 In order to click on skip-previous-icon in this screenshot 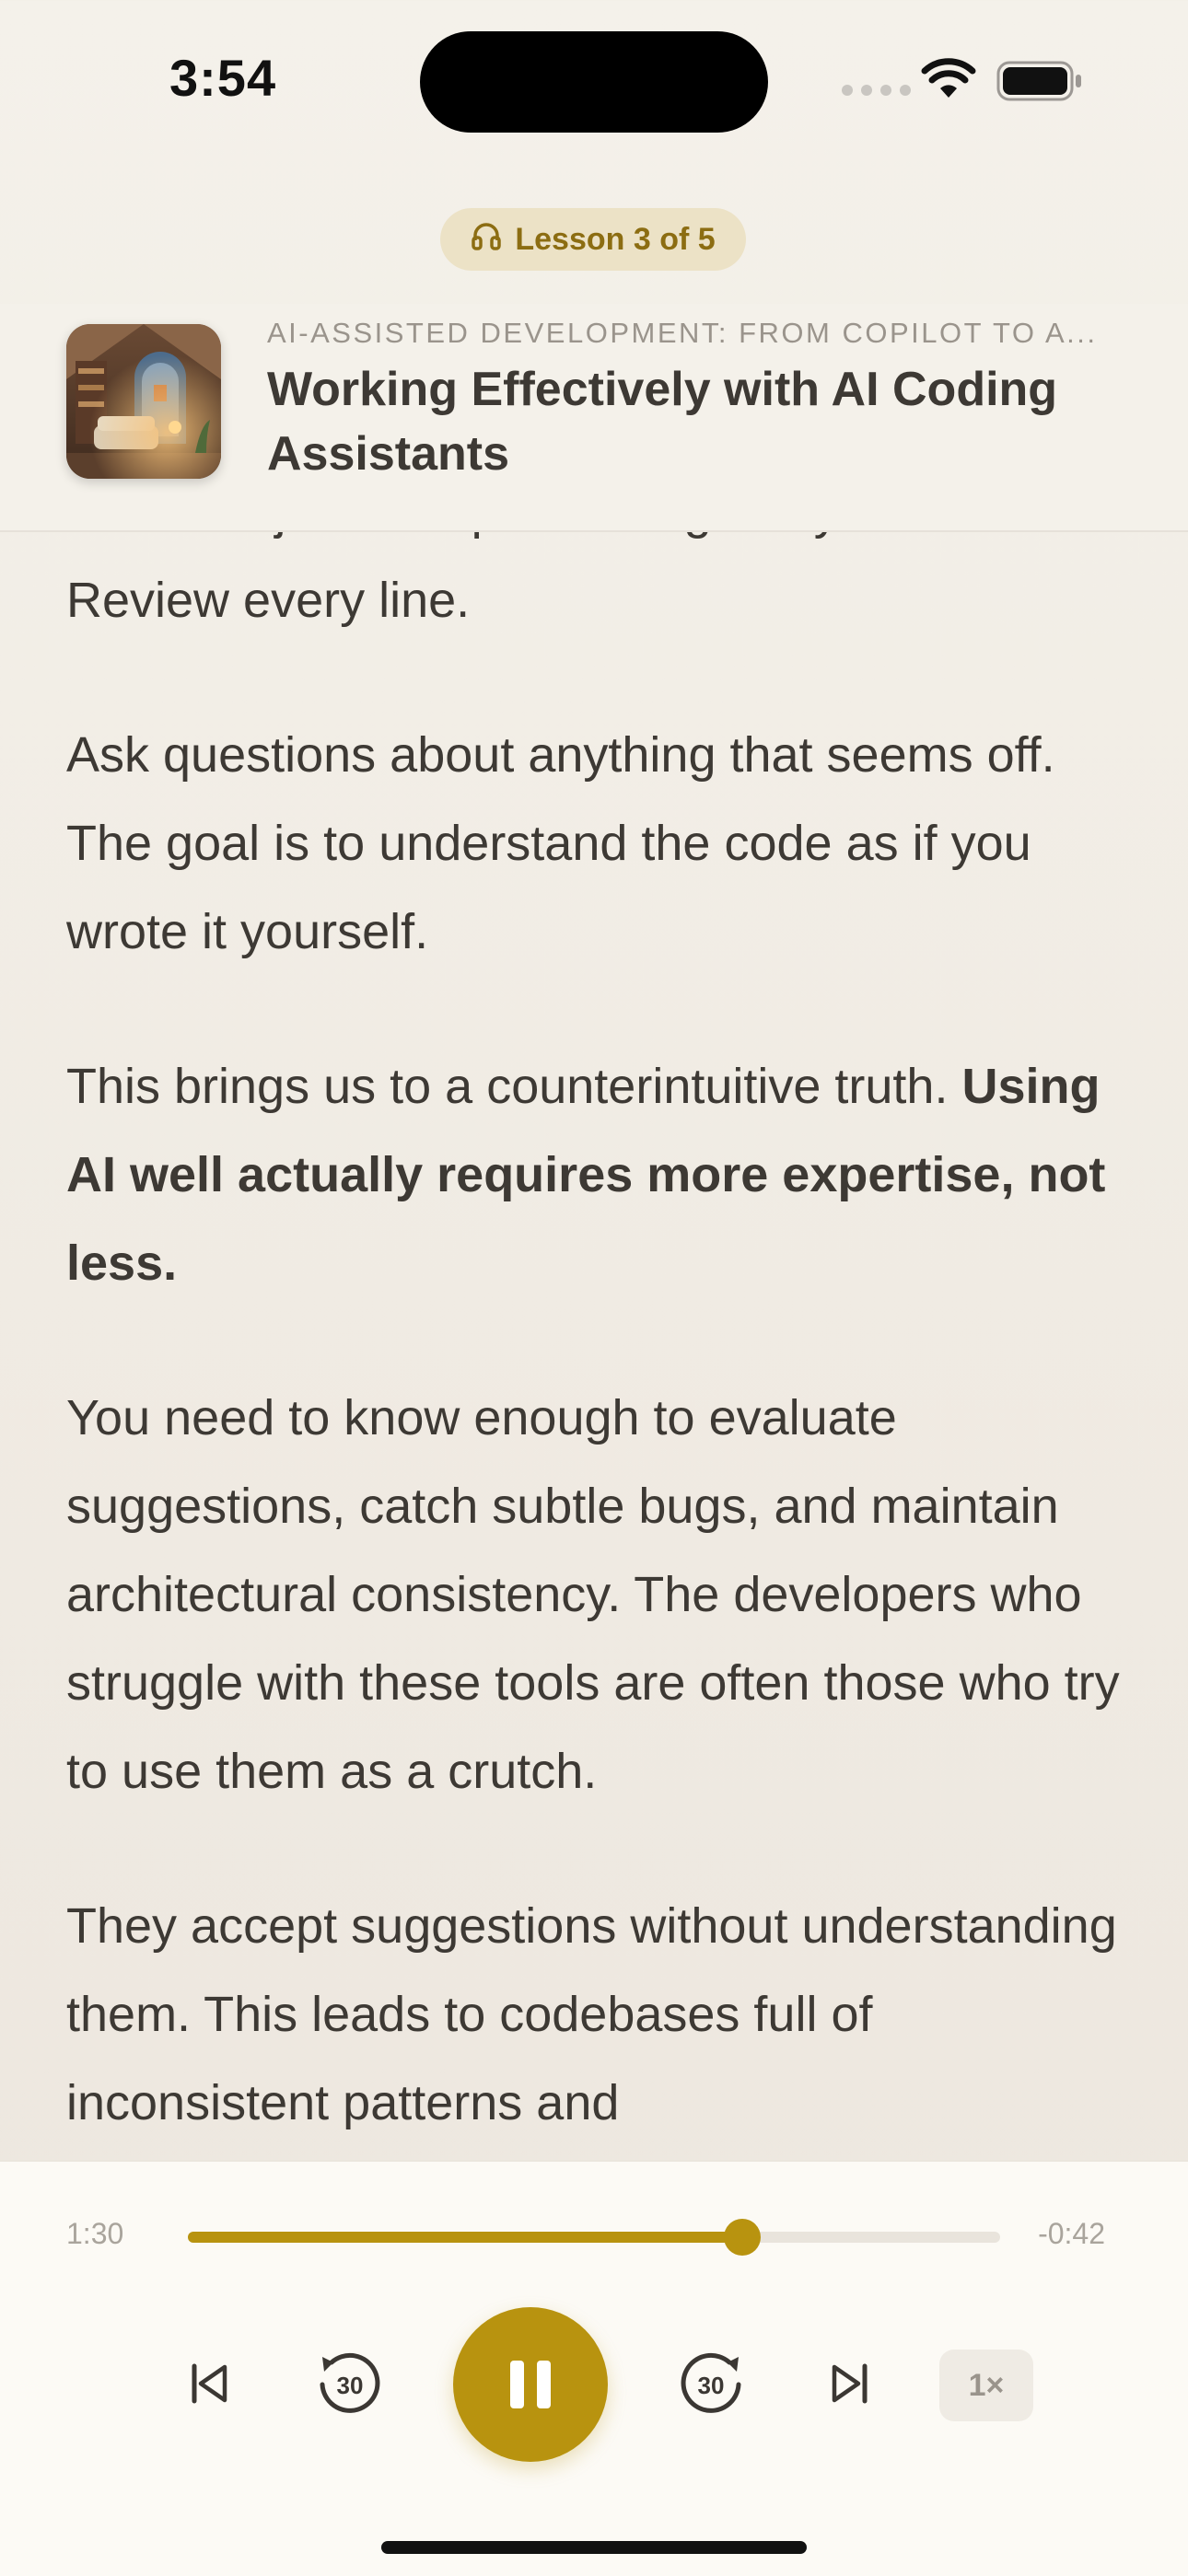, I will do `click(209, 2383)`.